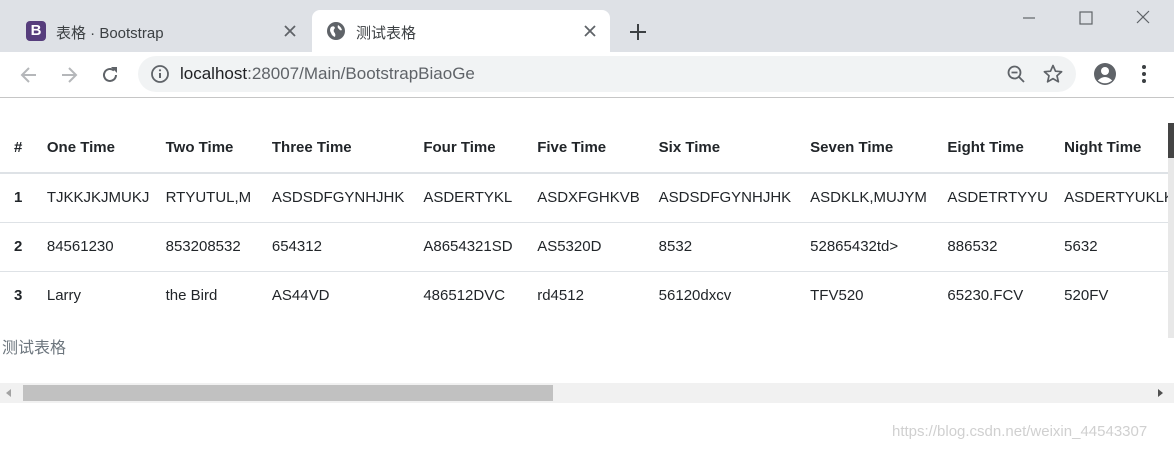 The width and height of the screenshot is (1174, 451). What do you see at coordinates (1160, 393) in the screenshot?
I see `scroll-right-arrow-icon` at bounding box center [1160, 393].